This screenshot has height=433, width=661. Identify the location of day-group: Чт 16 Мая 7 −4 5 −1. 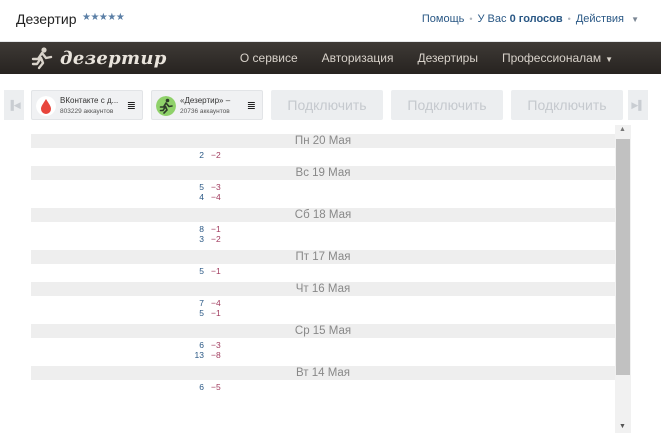
(323, 300).